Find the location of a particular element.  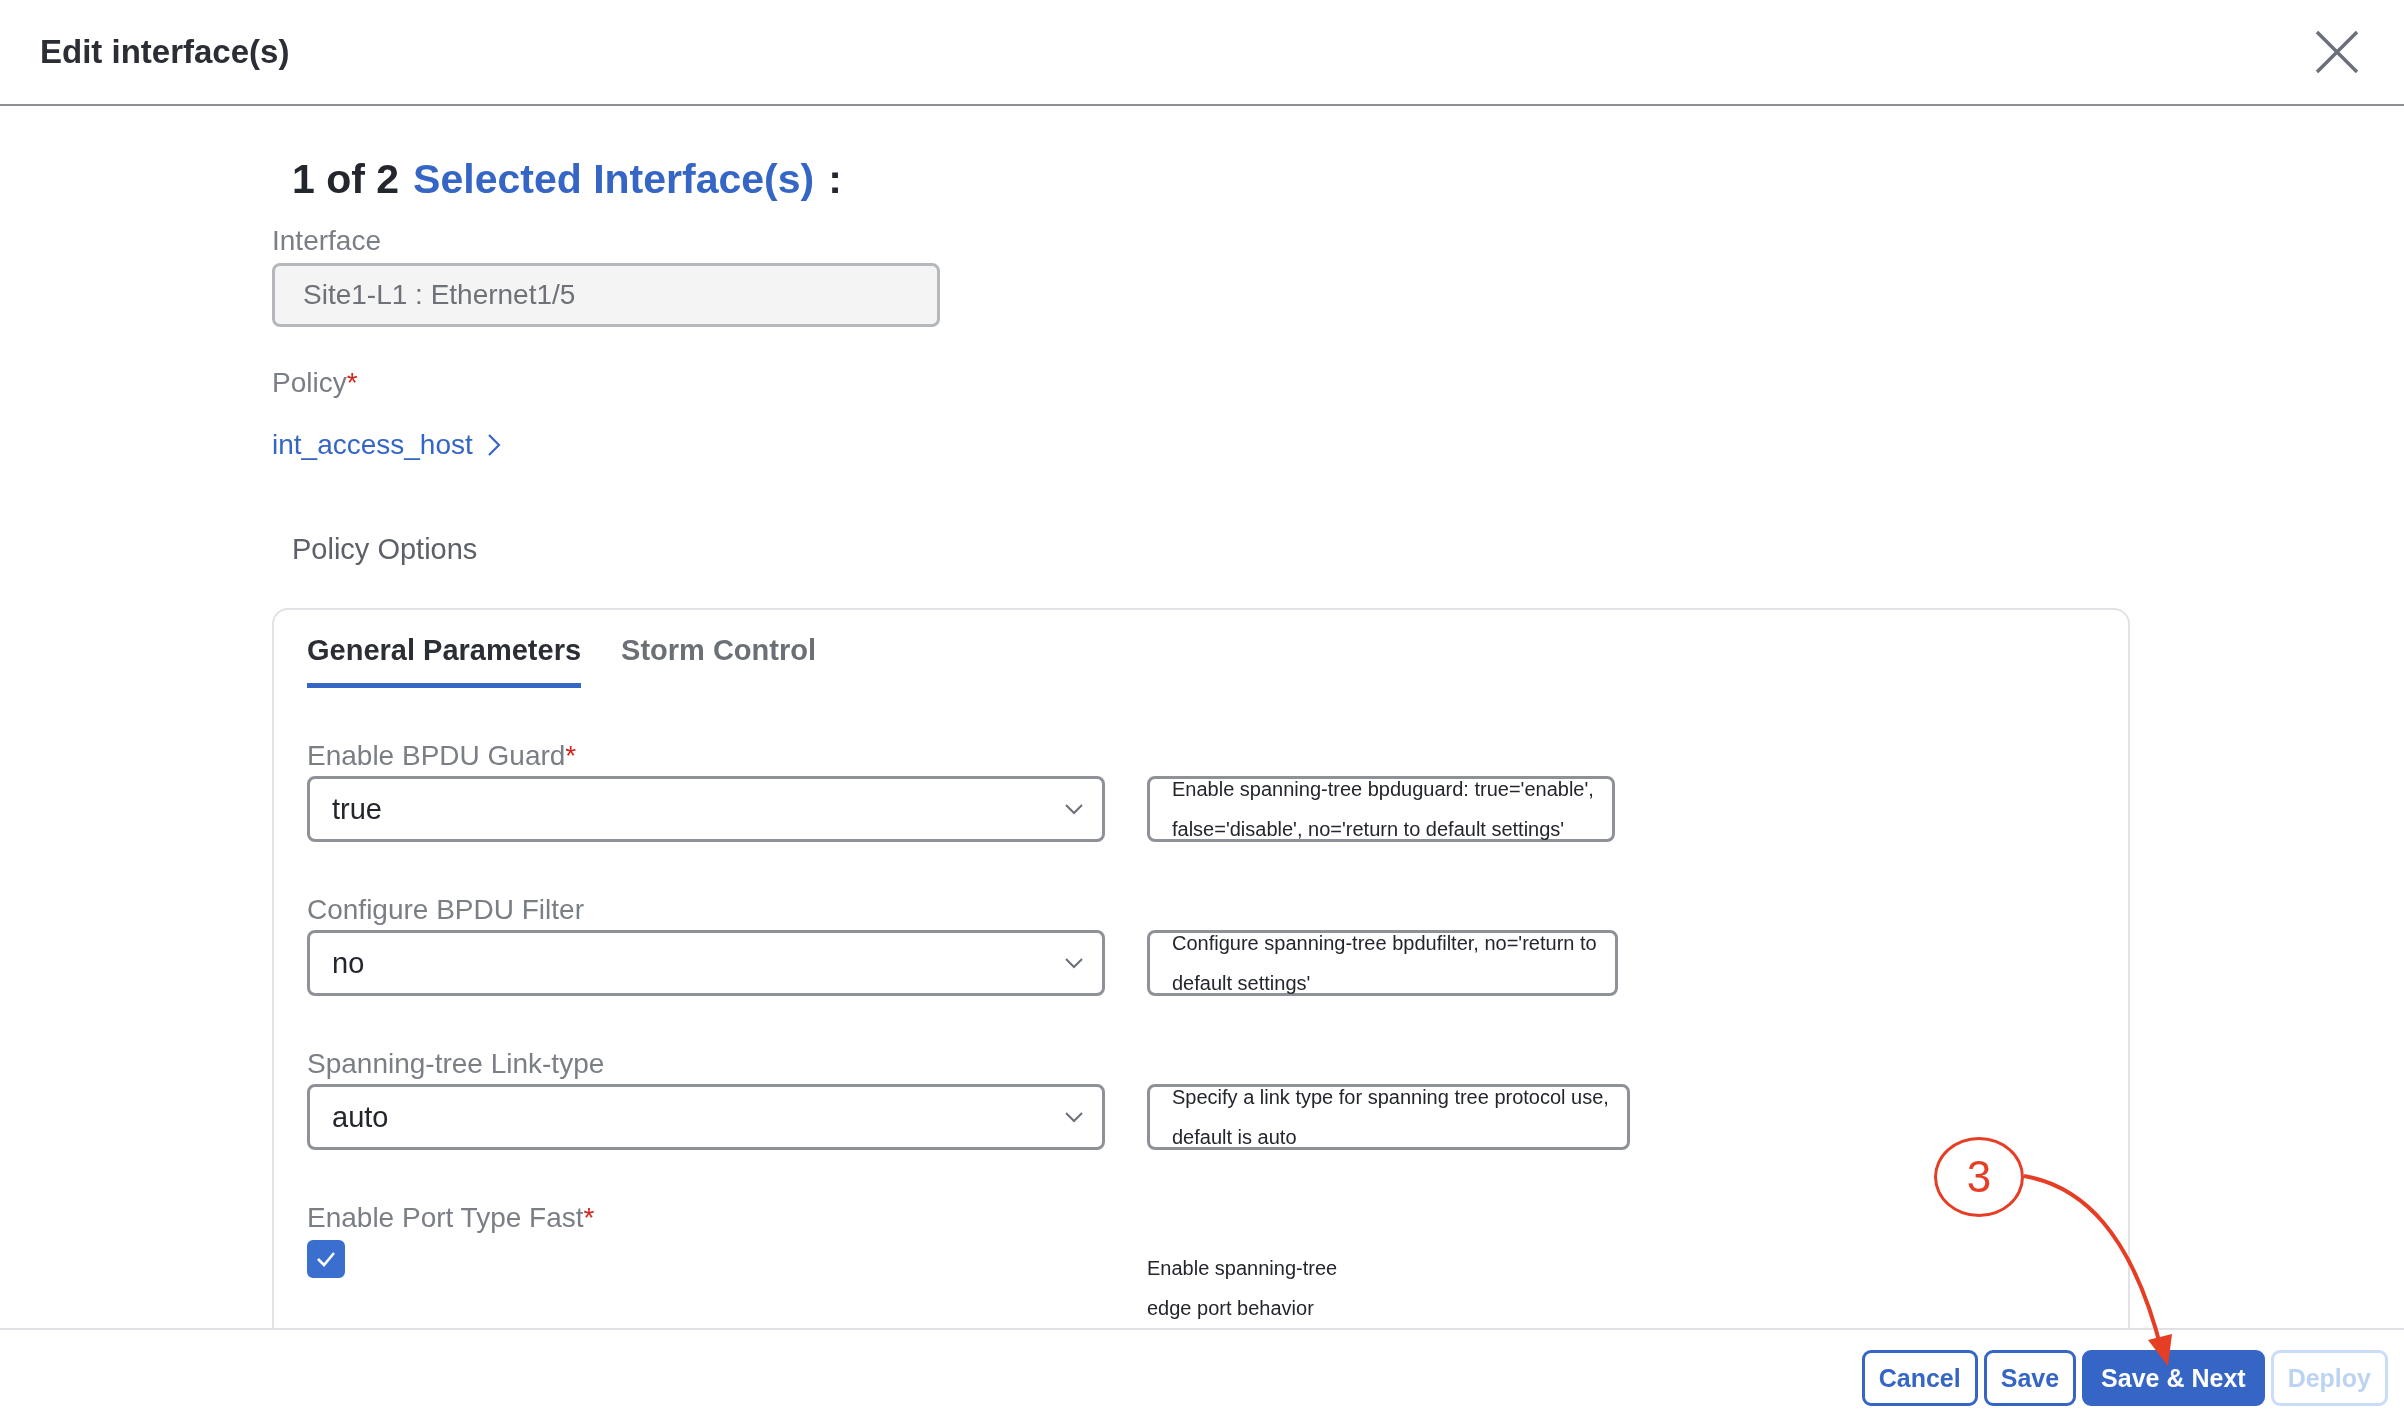

field-label: Spanning-tree Link-type is located at coordinates (456, 1064).